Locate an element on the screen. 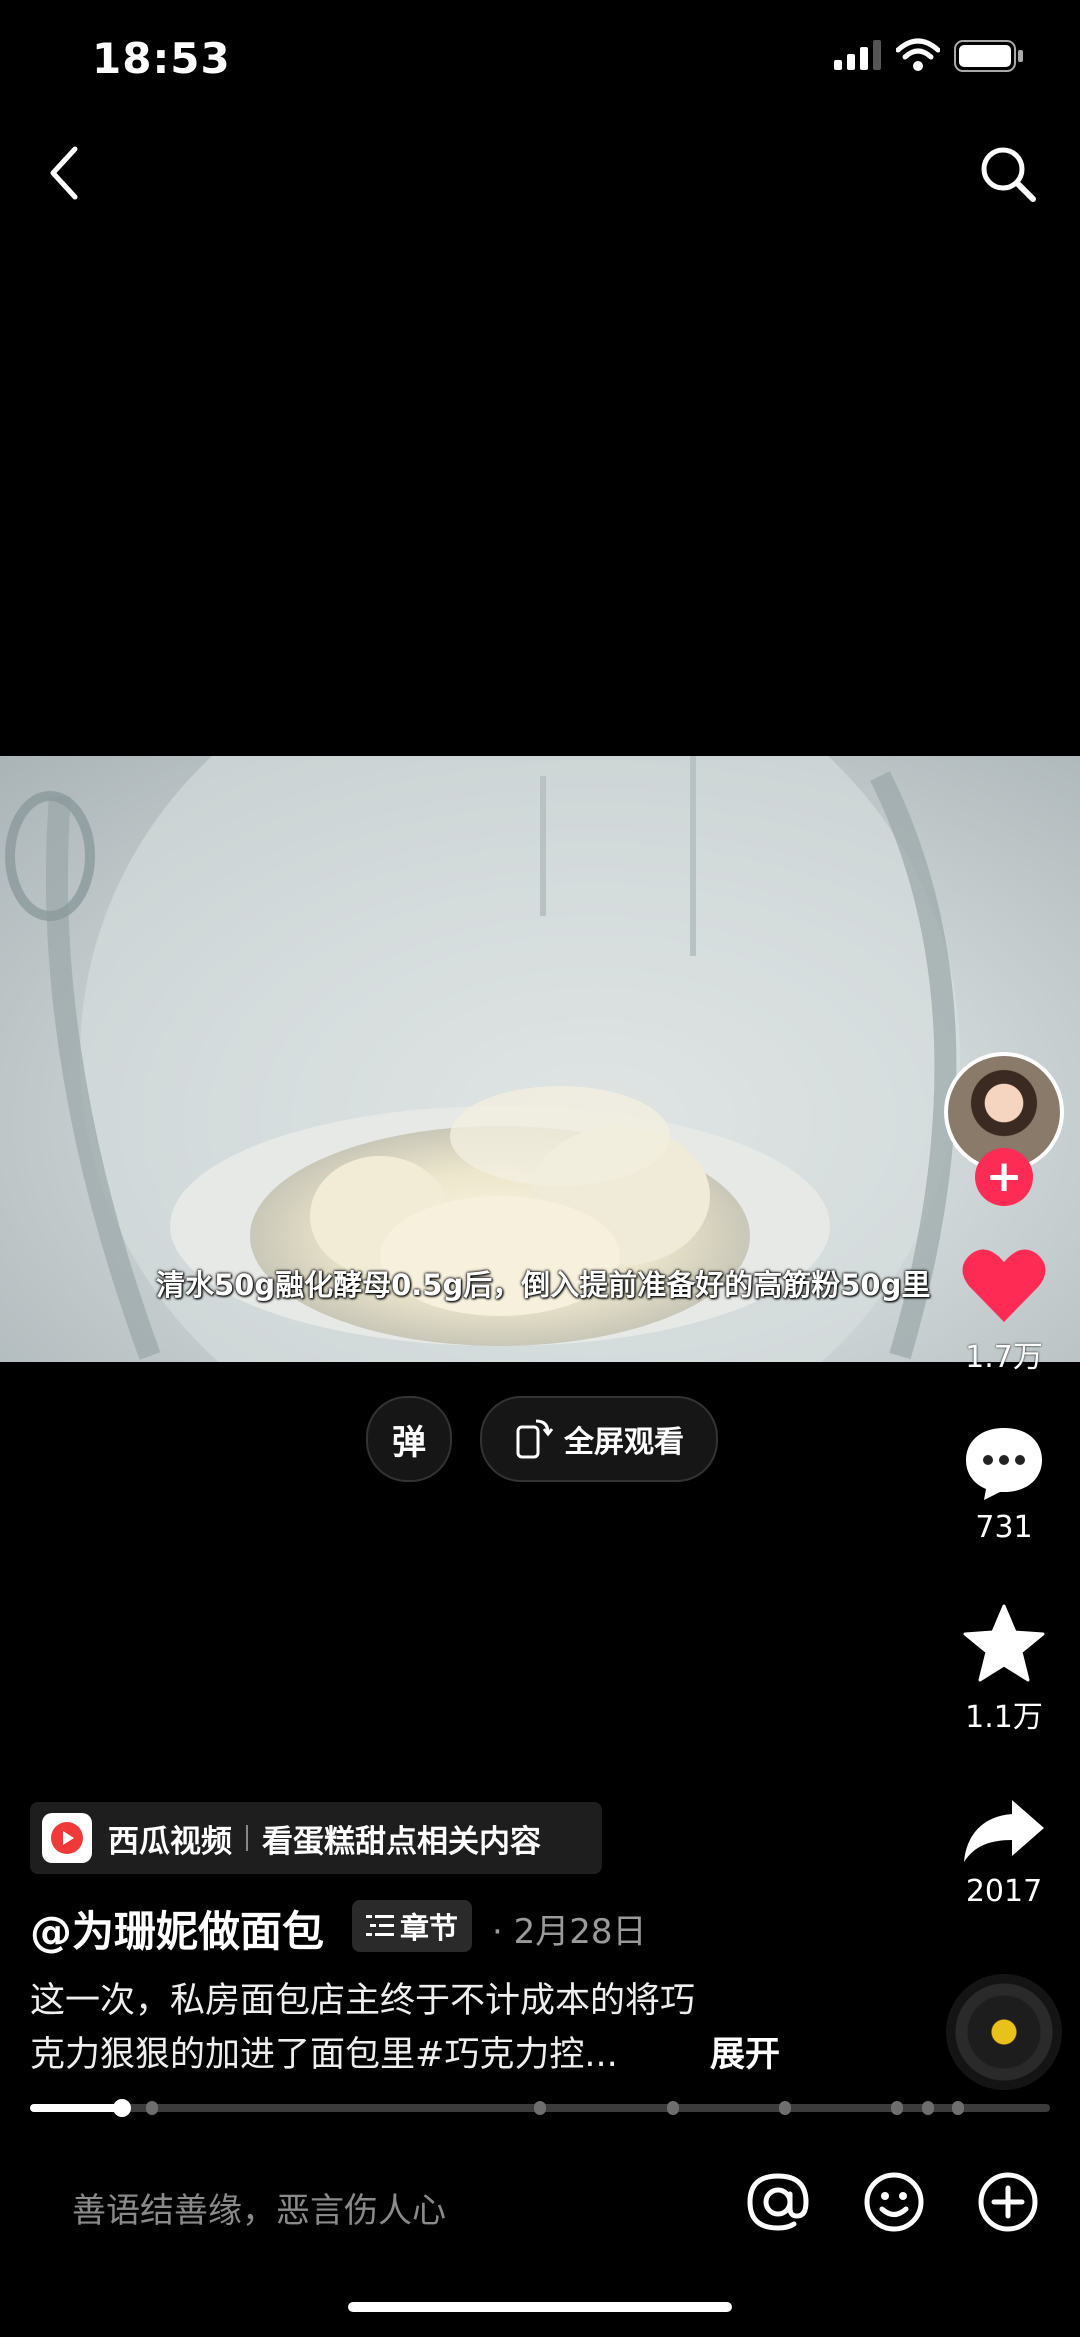  comment-button: 731 is located at coordinates (1004, 1484).